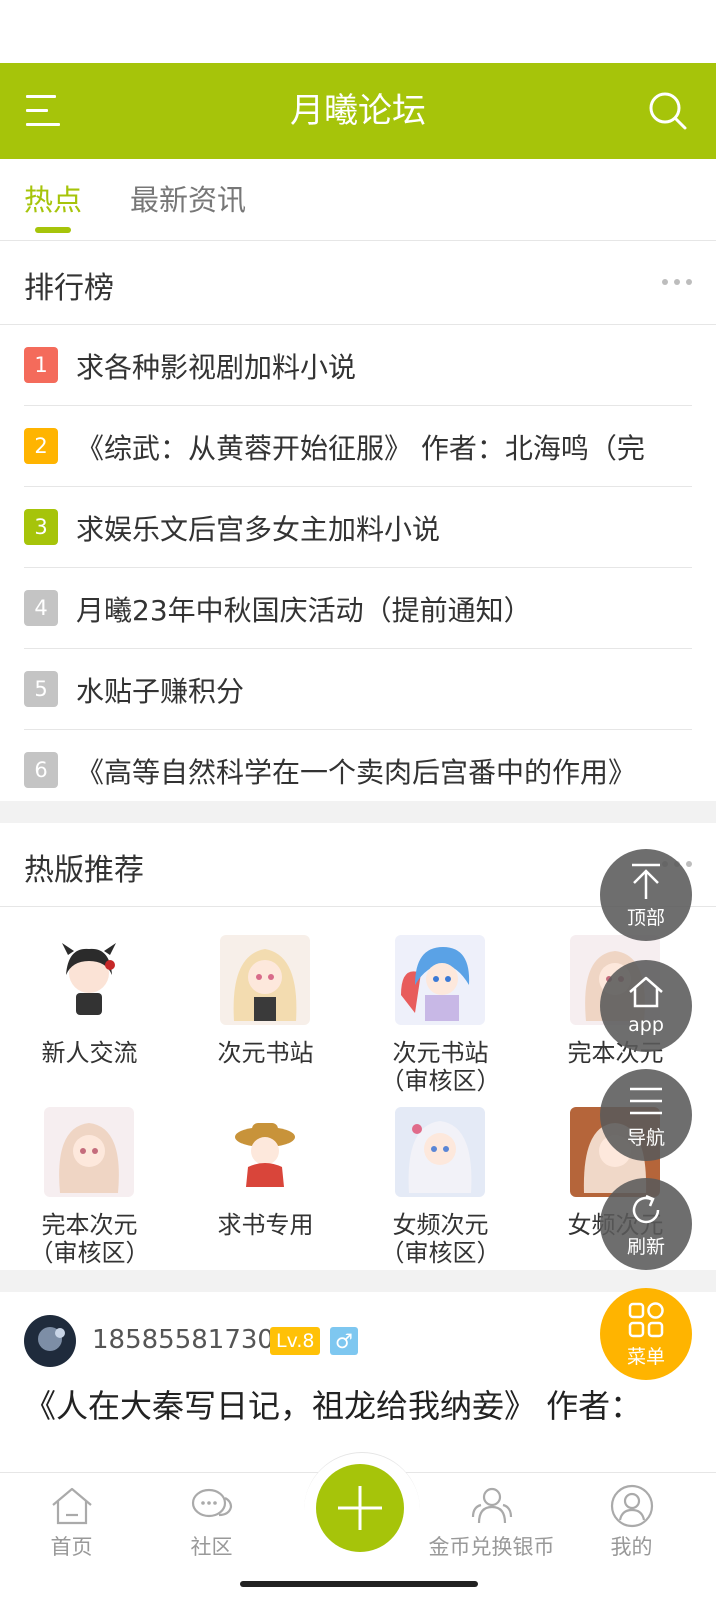  I want to click on anime-chibi-hat-icon, so click(265, 1152).